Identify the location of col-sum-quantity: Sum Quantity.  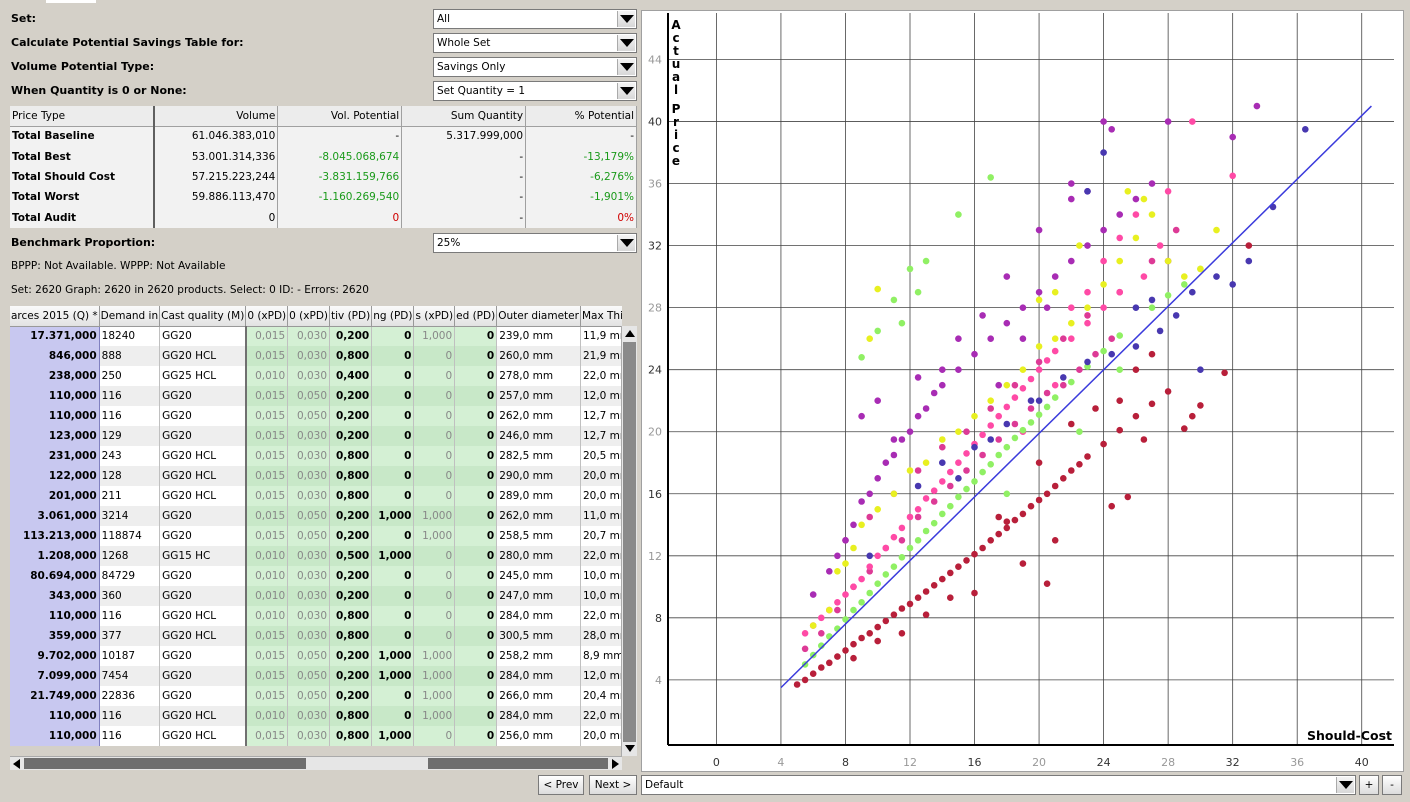
(464, 116).